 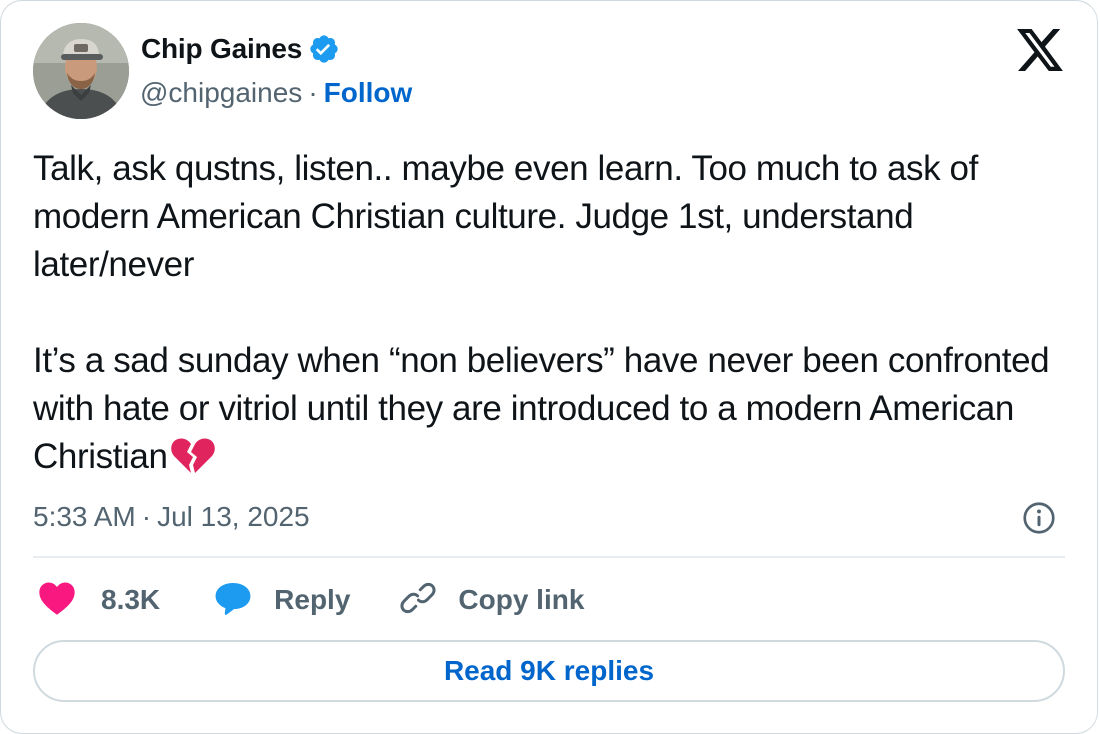 I want to click on author-handle-row: @chipgaines · Follow, so click(x=276, y=93).